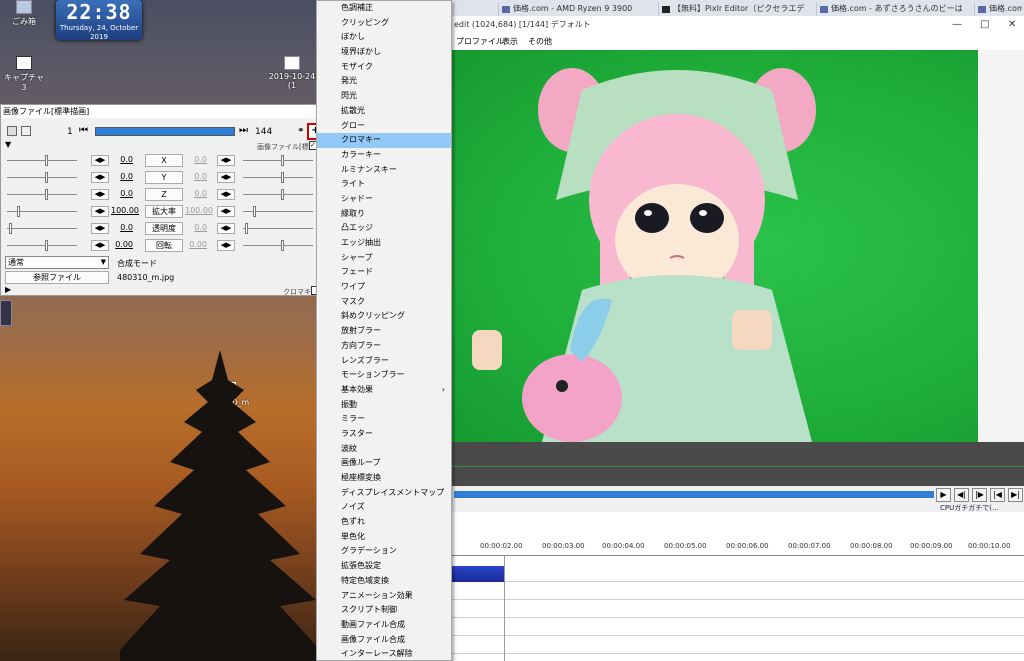  Describe the element at coordinates (943, 495) in the screenshot. I see `play-icon: ▶` at that location.